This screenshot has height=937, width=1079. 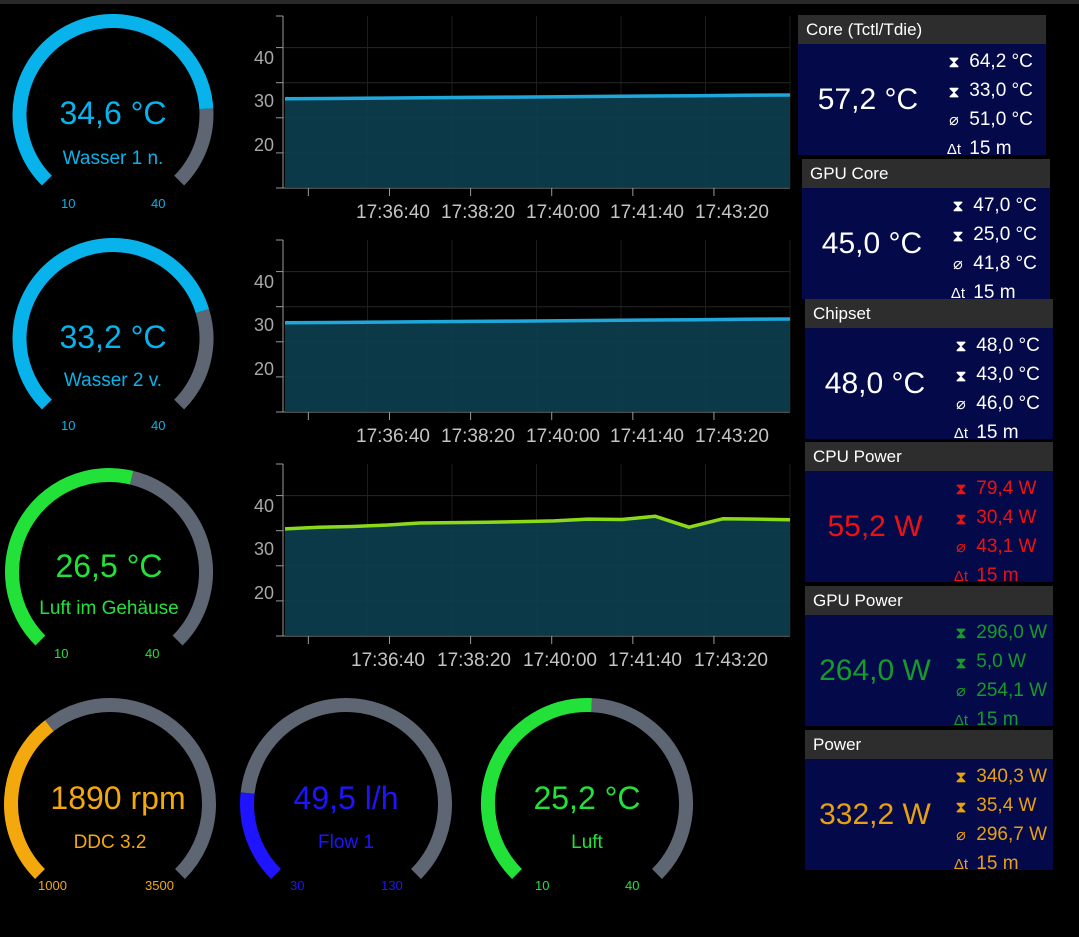 I want to click on panel-title: Chipset, so click(x=929, y=313).